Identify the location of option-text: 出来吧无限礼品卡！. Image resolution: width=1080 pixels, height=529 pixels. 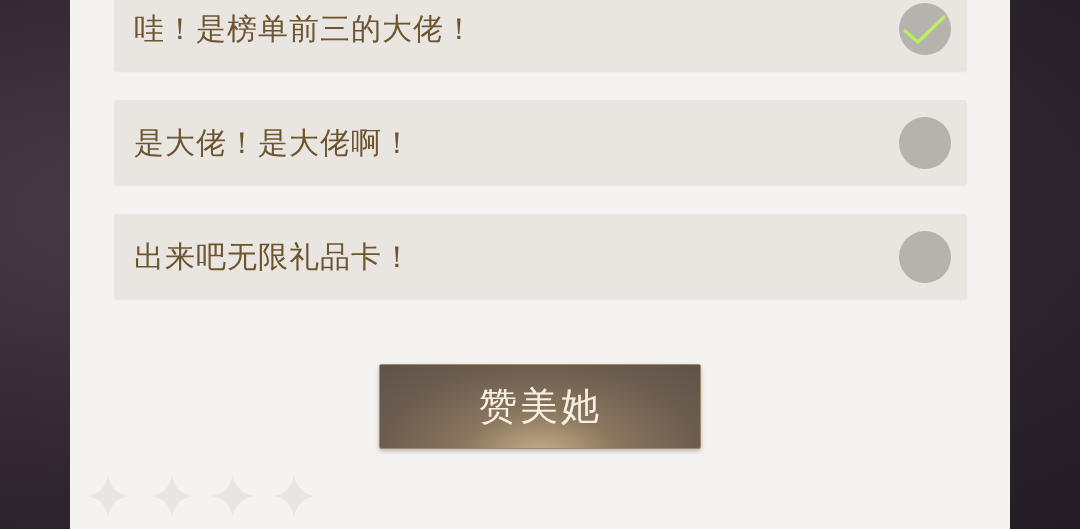
(273, 257).